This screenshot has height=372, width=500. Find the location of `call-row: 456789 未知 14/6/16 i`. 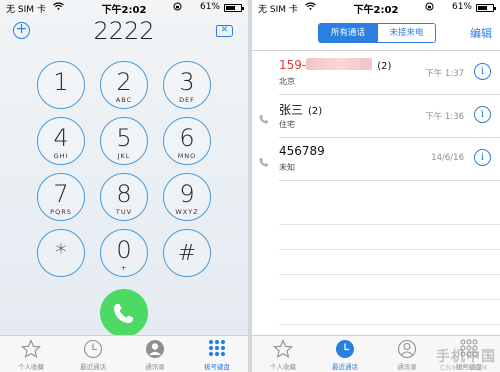

call-row: 456789 未知 14/6/16 i is located at coordinates (376, 159).